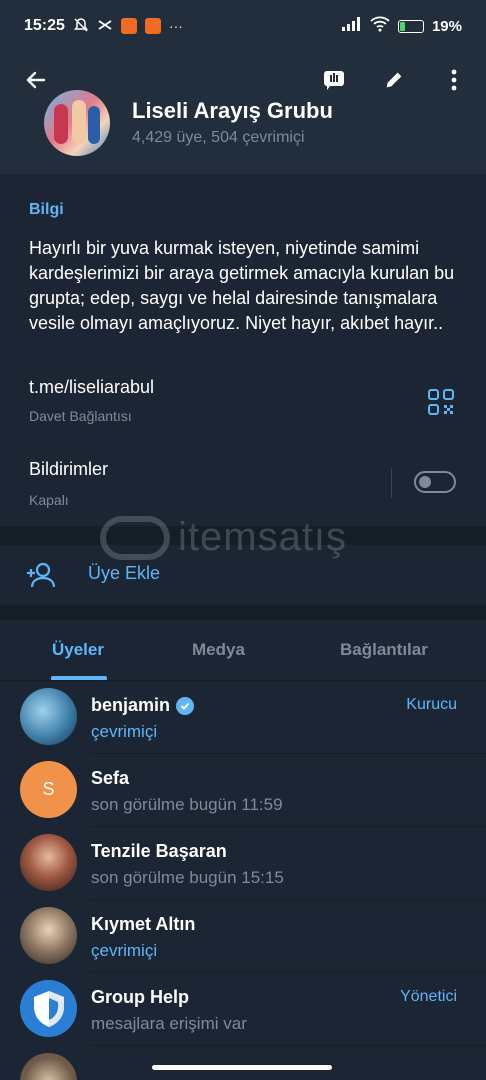 Image resolution: width=486 pixels, height=1080 pixels. I want to click on capcut-icon, so click(105, 26).